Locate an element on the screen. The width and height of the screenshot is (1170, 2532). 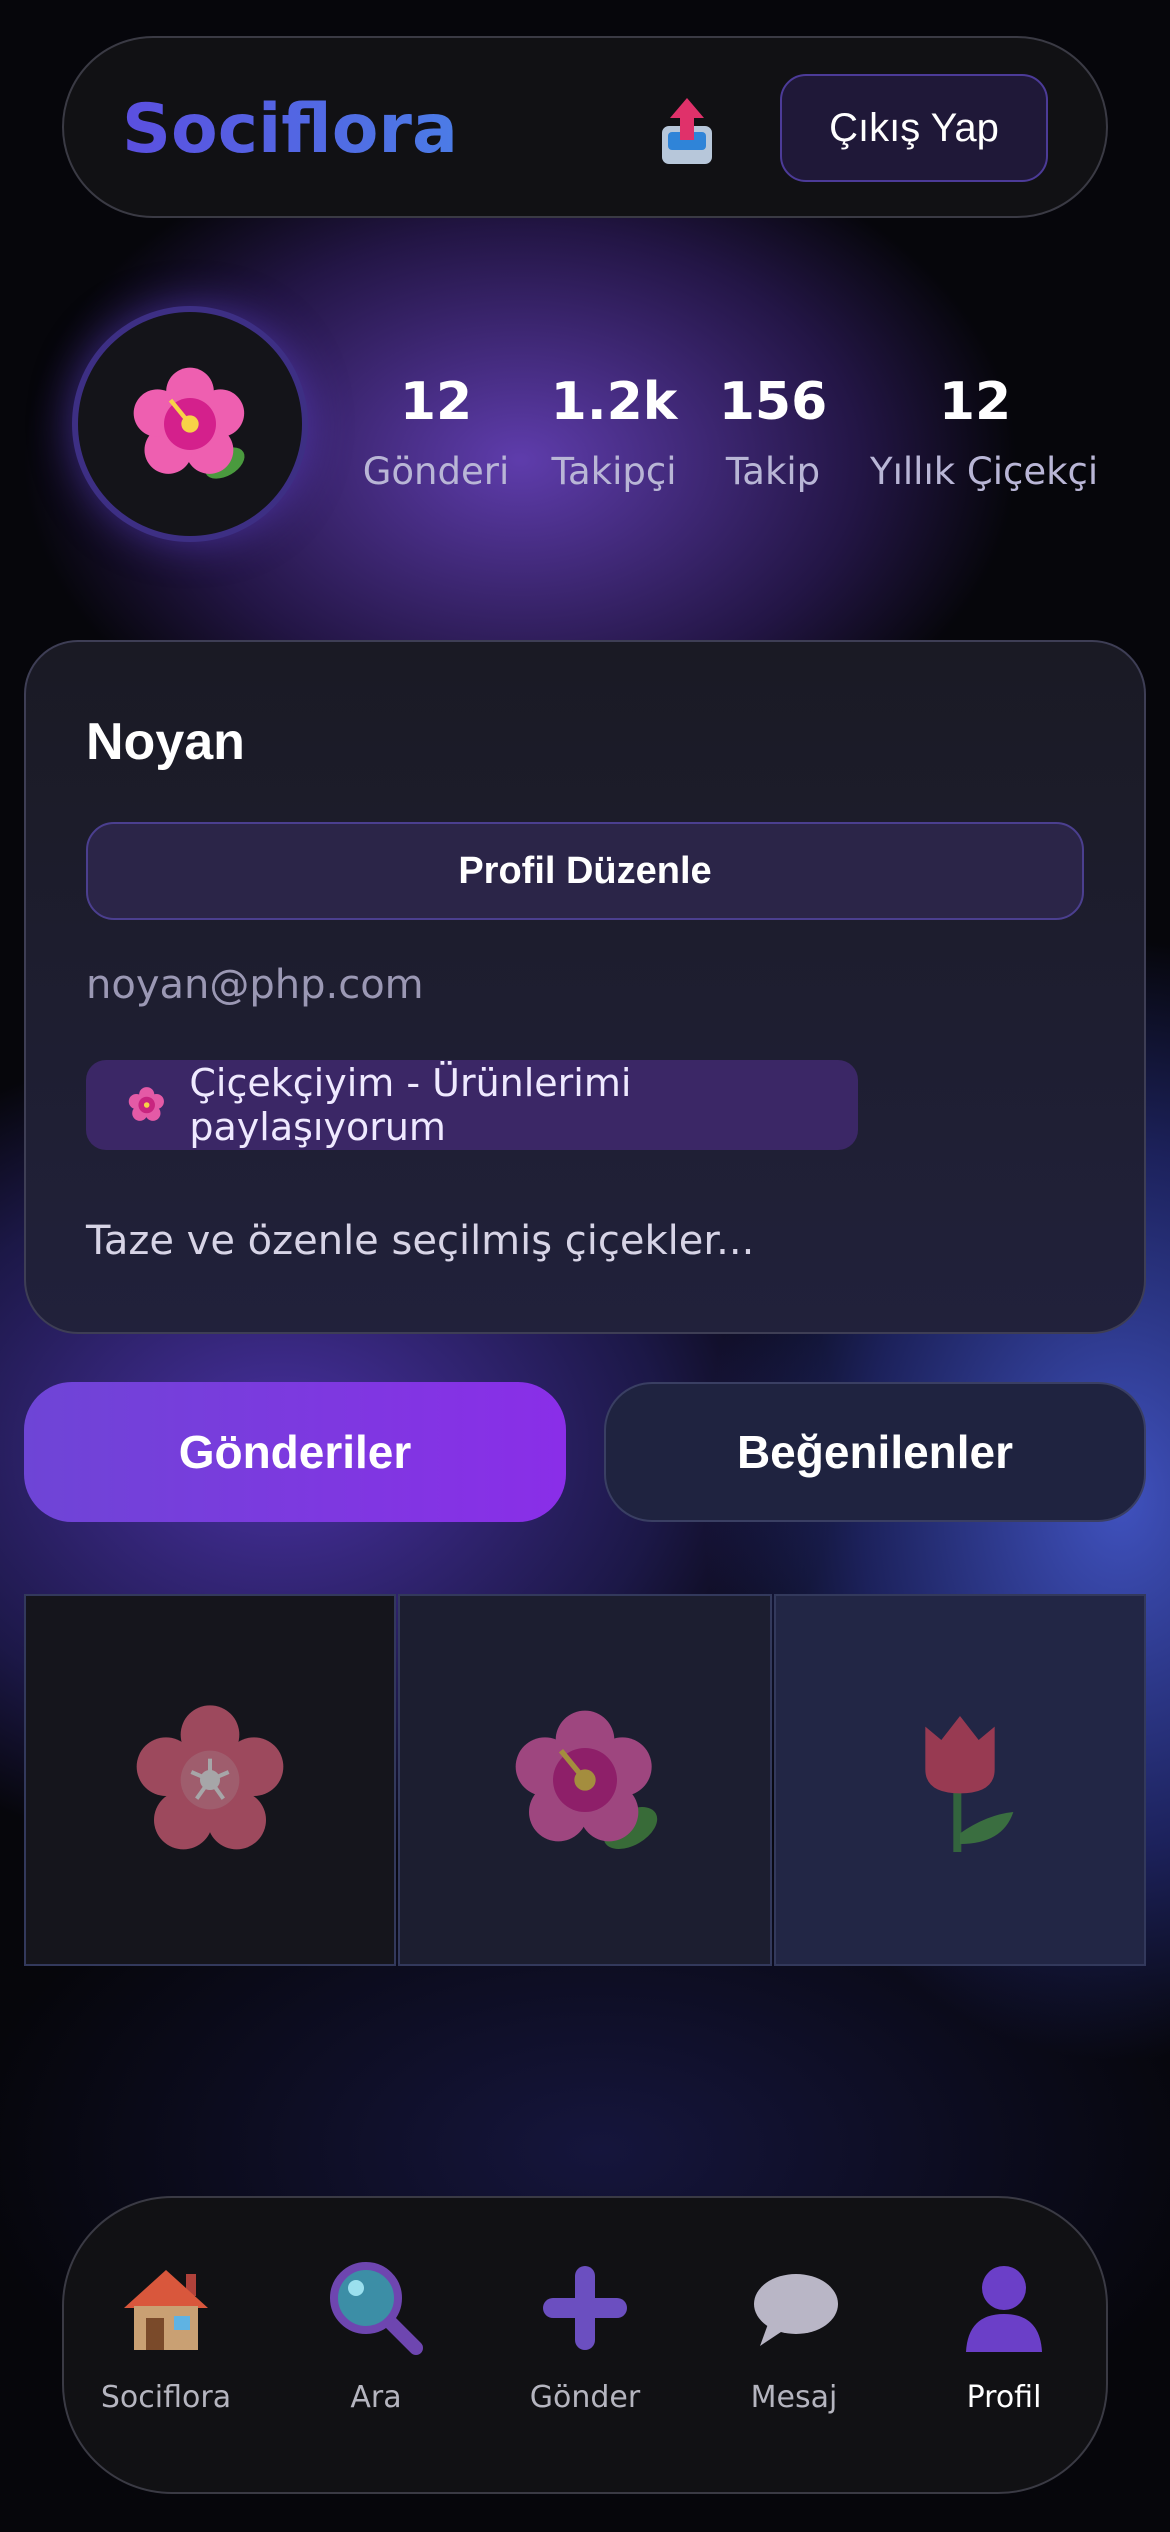
edit-profile-button: Profil Düzenle is located at coordinates (585, 871).